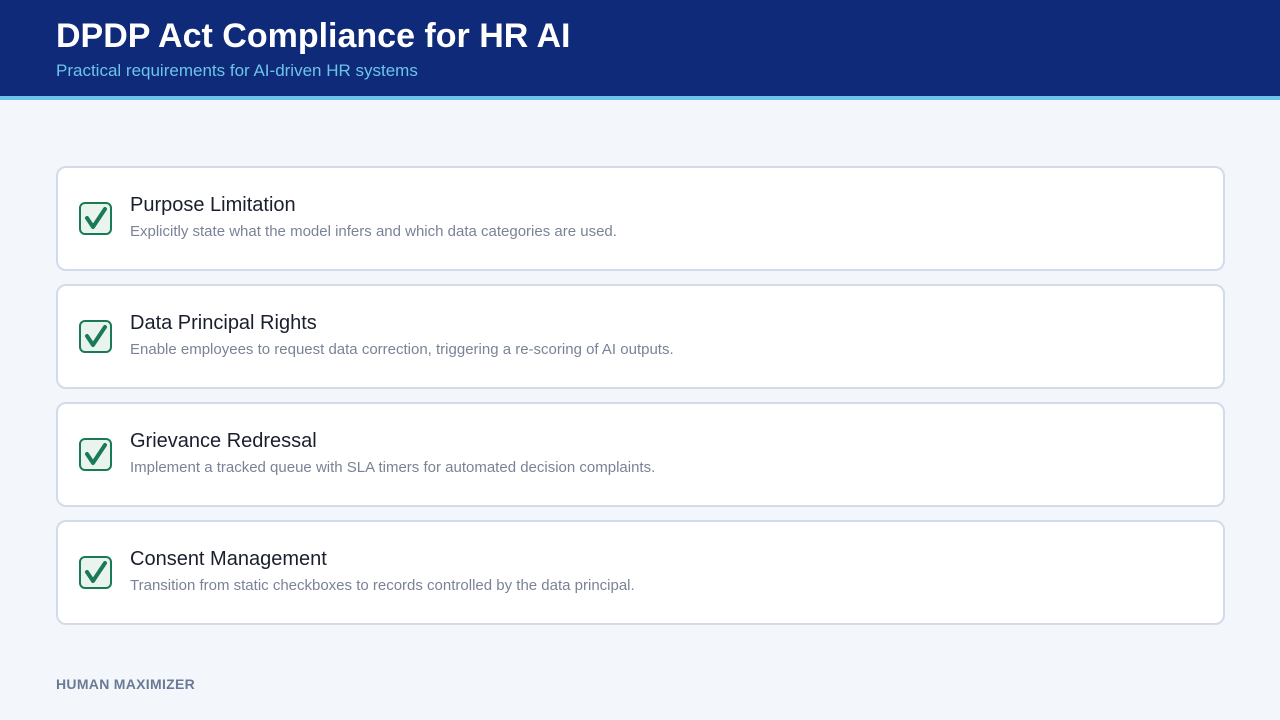  I want to click on page-title: DPDP Act Compliance for HR AI, so click(313, 36).